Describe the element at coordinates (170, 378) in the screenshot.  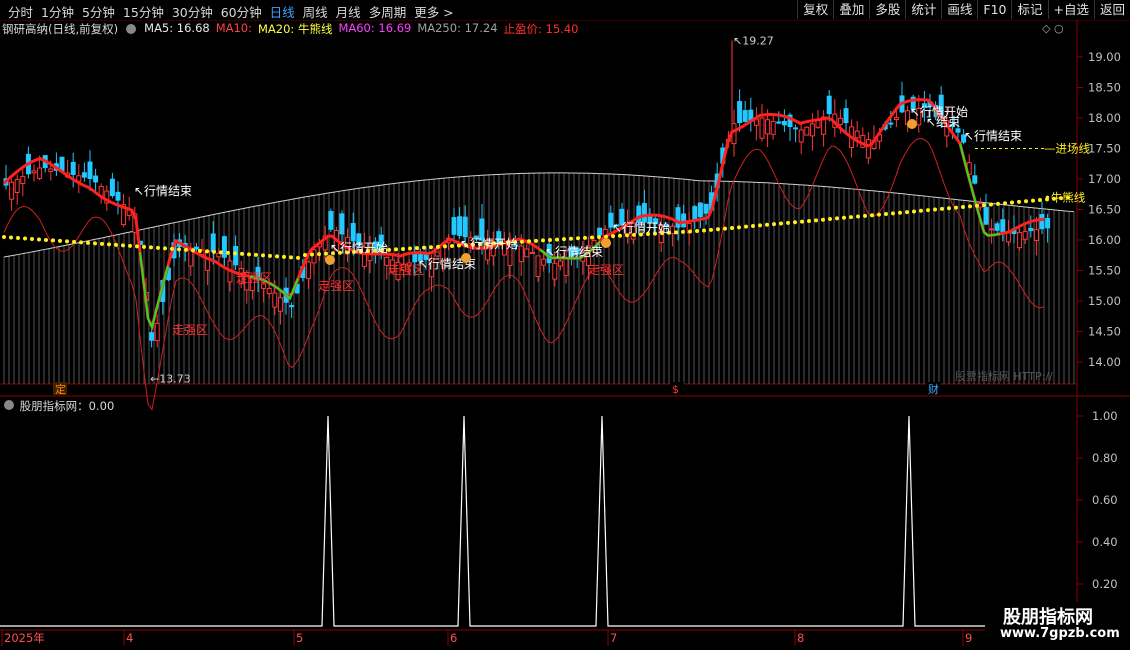
I see `low-label: ←13.73` at that location.